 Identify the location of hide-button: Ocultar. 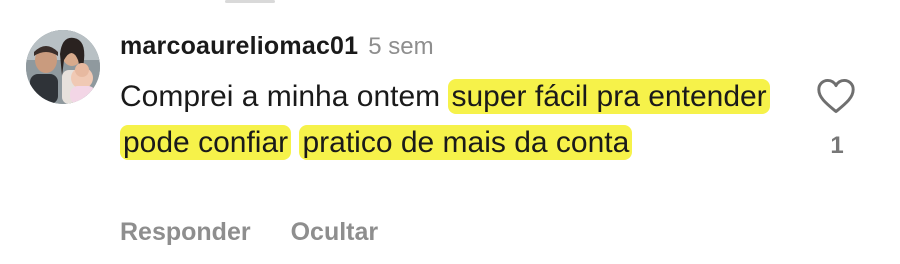
(335, 232).